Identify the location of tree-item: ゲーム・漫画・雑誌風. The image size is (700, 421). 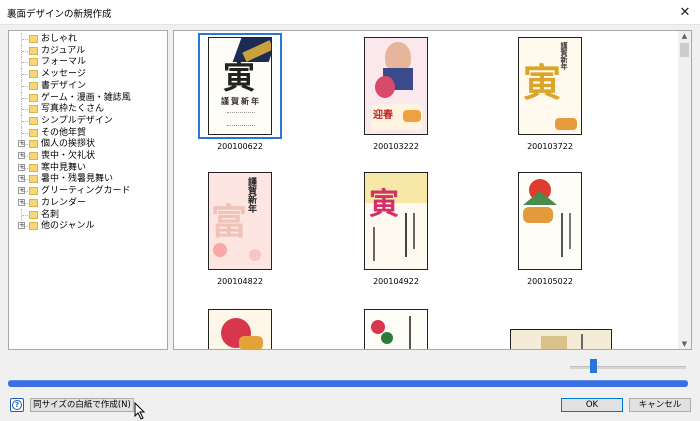
(88, 97).